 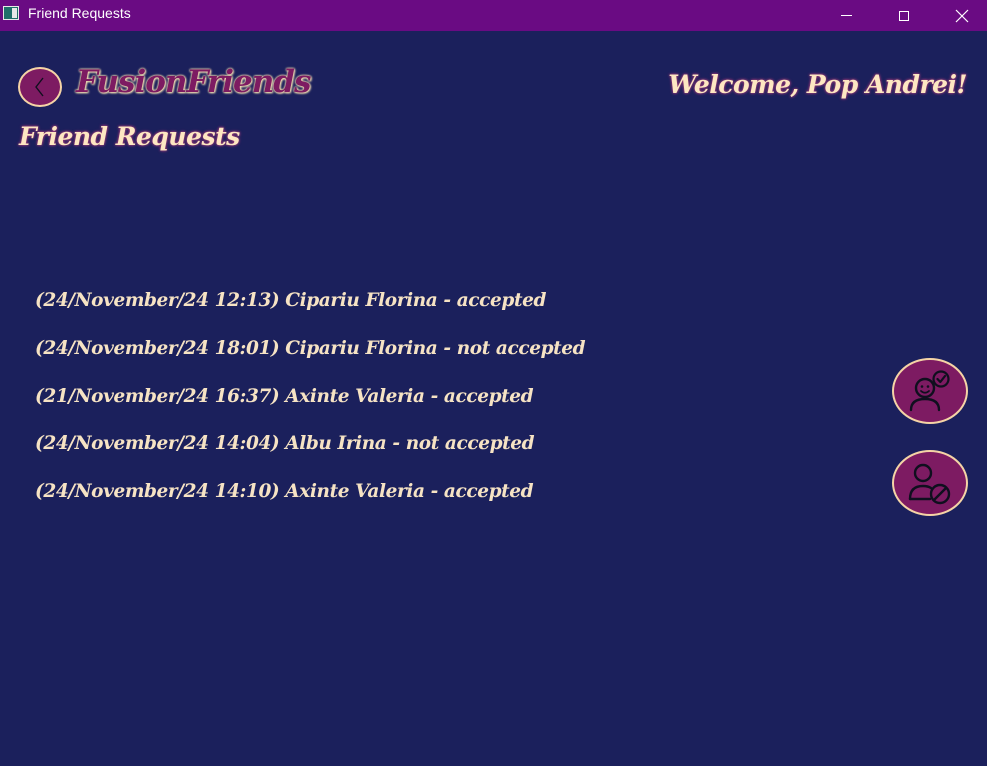 I want to click on chevron-left-icon, so click(x=39, y=87).